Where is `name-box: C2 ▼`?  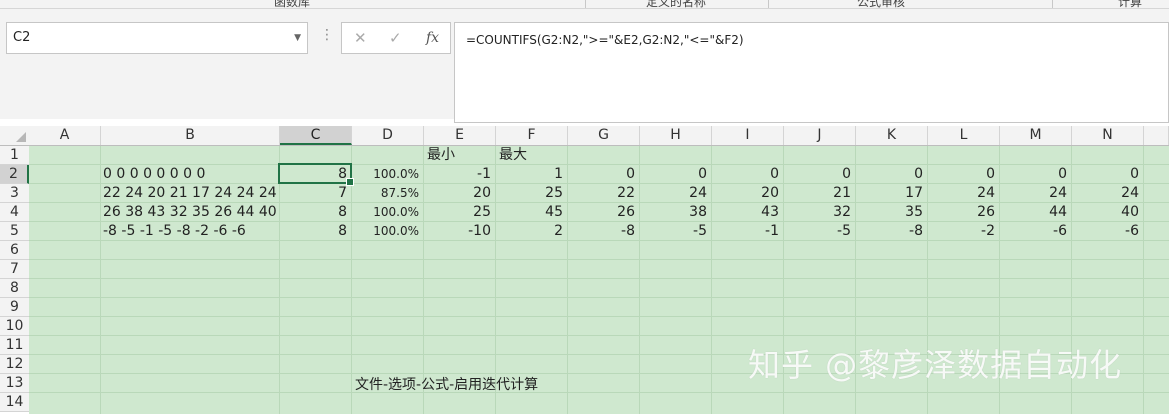
name-box: C2 ▼ is located at coordinates (157, 38).